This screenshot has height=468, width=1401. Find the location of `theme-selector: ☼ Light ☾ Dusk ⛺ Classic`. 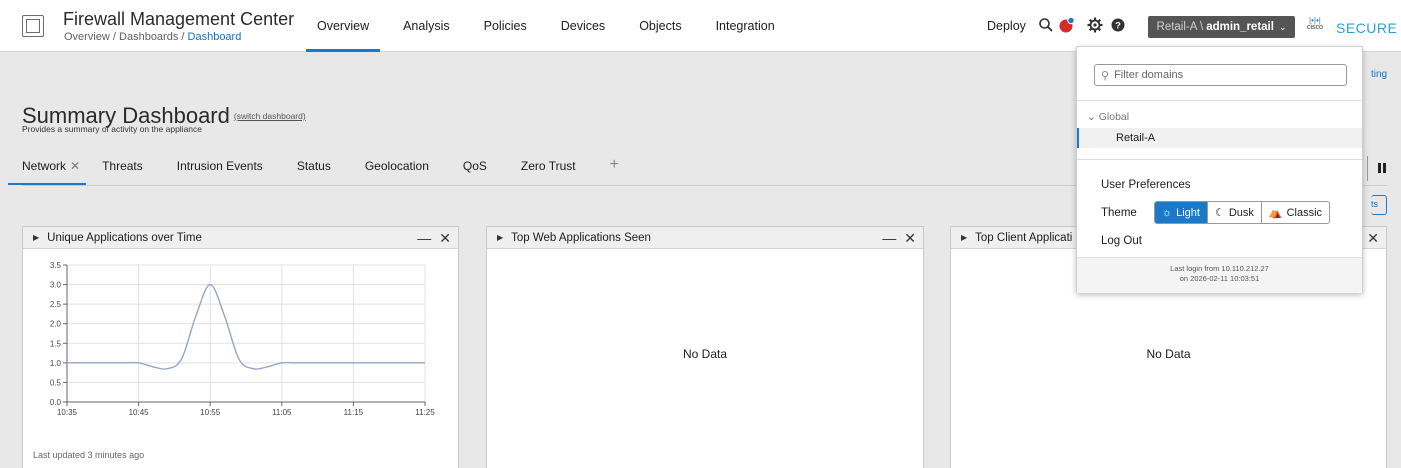

theme-selector: ☼ Light ☾ Dusk ⛺ Classic is located at coordinates (1242, 212).